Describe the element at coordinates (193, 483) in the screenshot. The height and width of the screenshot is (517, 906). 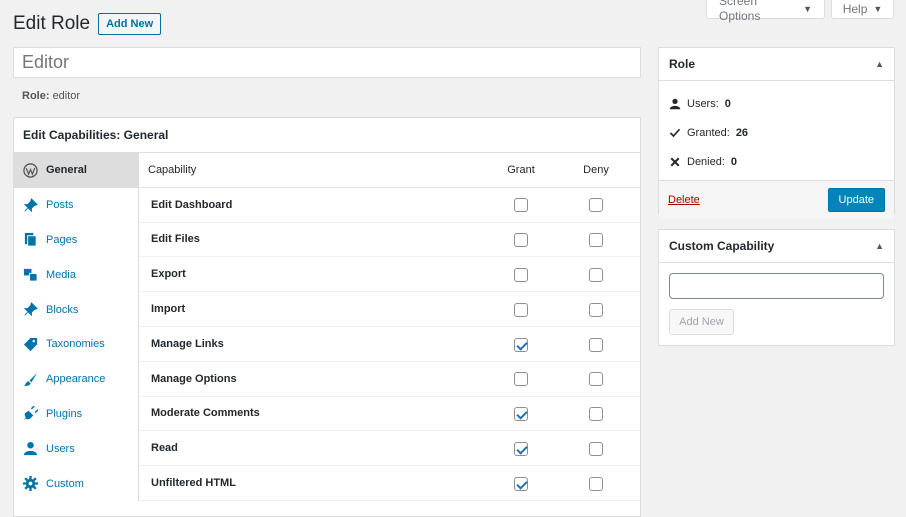
I see `capability-name: Unfiltered HTML` at that location.